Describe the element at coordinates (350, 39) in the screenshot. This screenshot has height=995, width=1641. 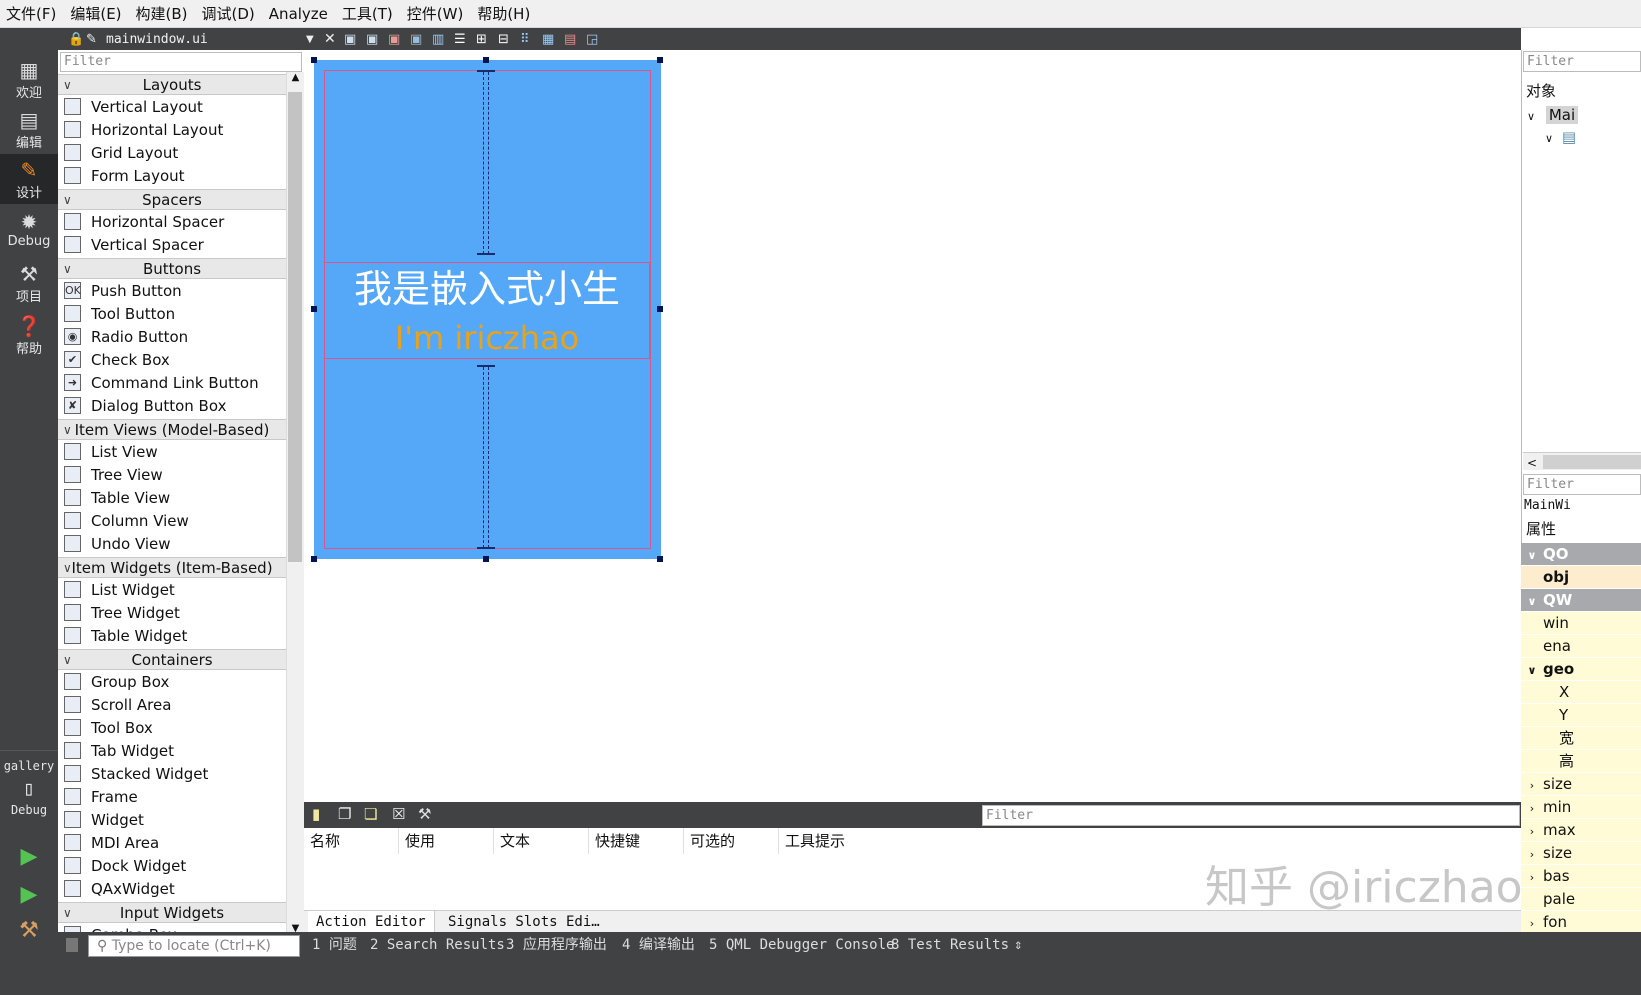
I see `edit-widgets-icon: ▣` at that location.